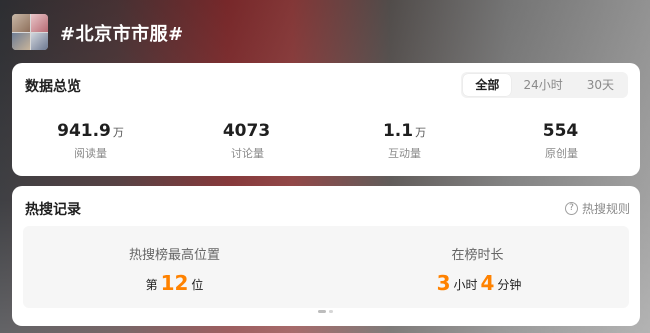 The width and height of the screenshot is (650, 333). What do you see at coordinates (487, 85) in the screenshot?
I see `tab-all: 全部` at bounding box center [487, 85].